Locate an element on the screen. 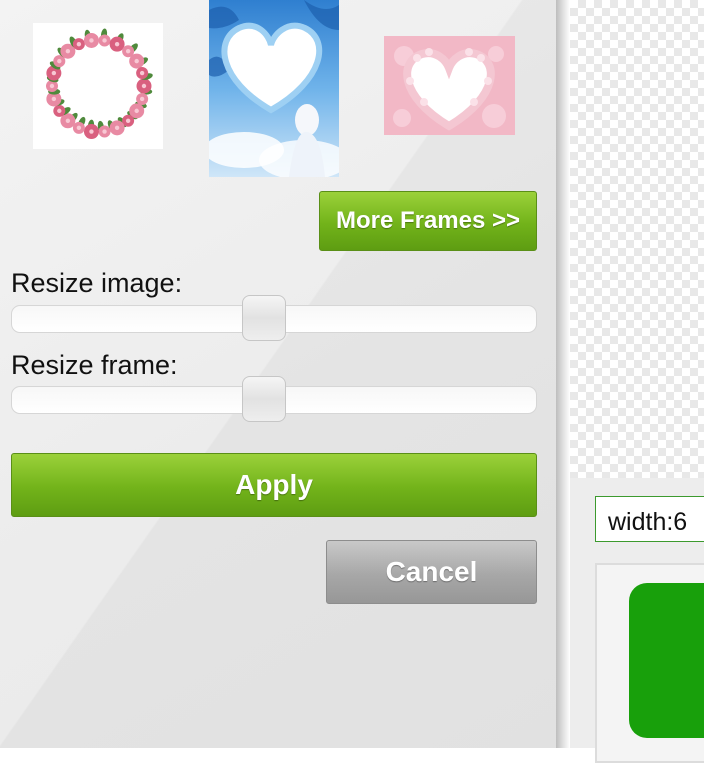  green-action-button is located at coordinates (666, 660).